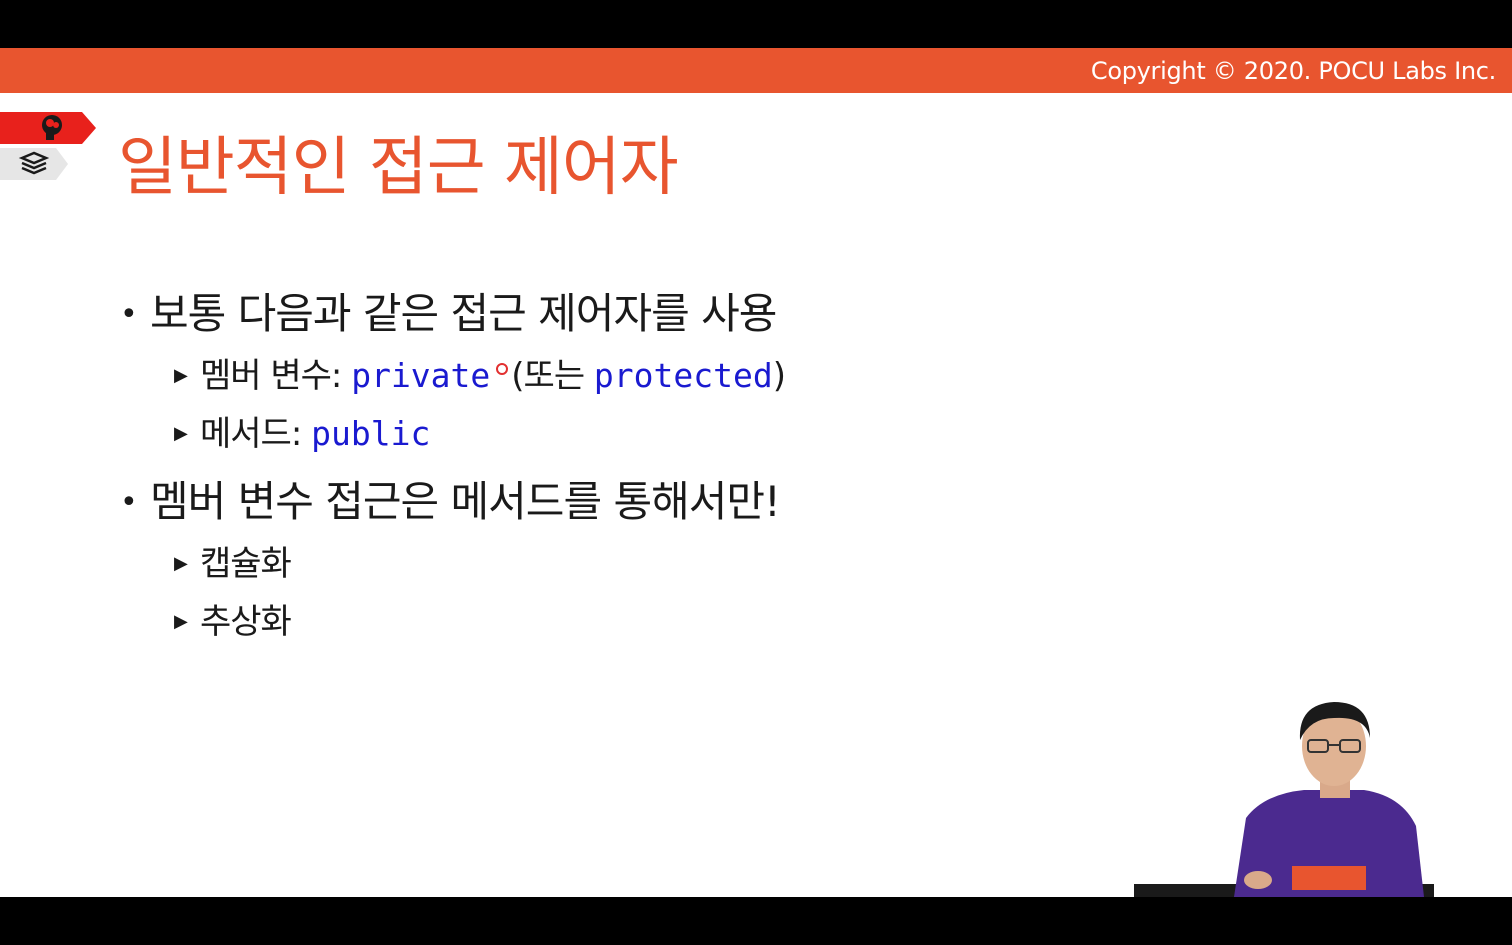  Describe the element at coordinates (246, 564) in the screenshot. I see `sub-bullet-text: 캡슐화` at that location.